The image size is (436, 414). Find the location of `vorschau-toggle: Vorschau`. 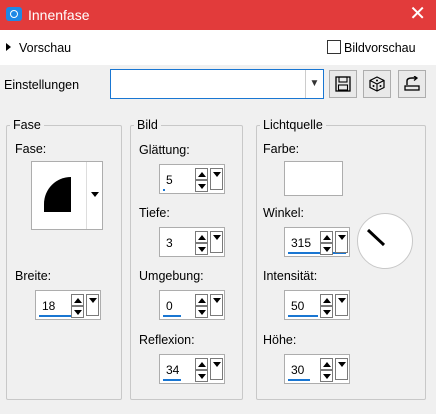

vorschau-toggle: Vorschau is located at coordinates (45, 48).